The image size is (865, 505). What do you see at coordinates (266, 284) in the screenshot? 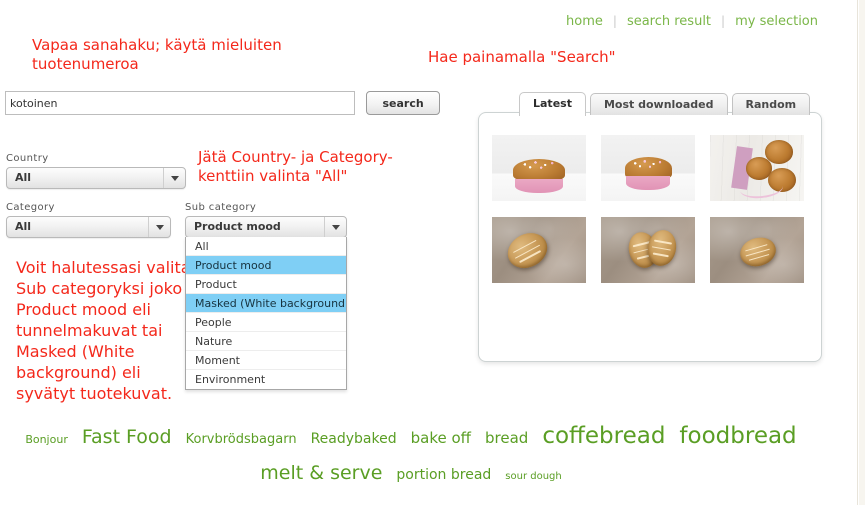
I see `sub-category-option: Product` at bounding box center [266, 284].